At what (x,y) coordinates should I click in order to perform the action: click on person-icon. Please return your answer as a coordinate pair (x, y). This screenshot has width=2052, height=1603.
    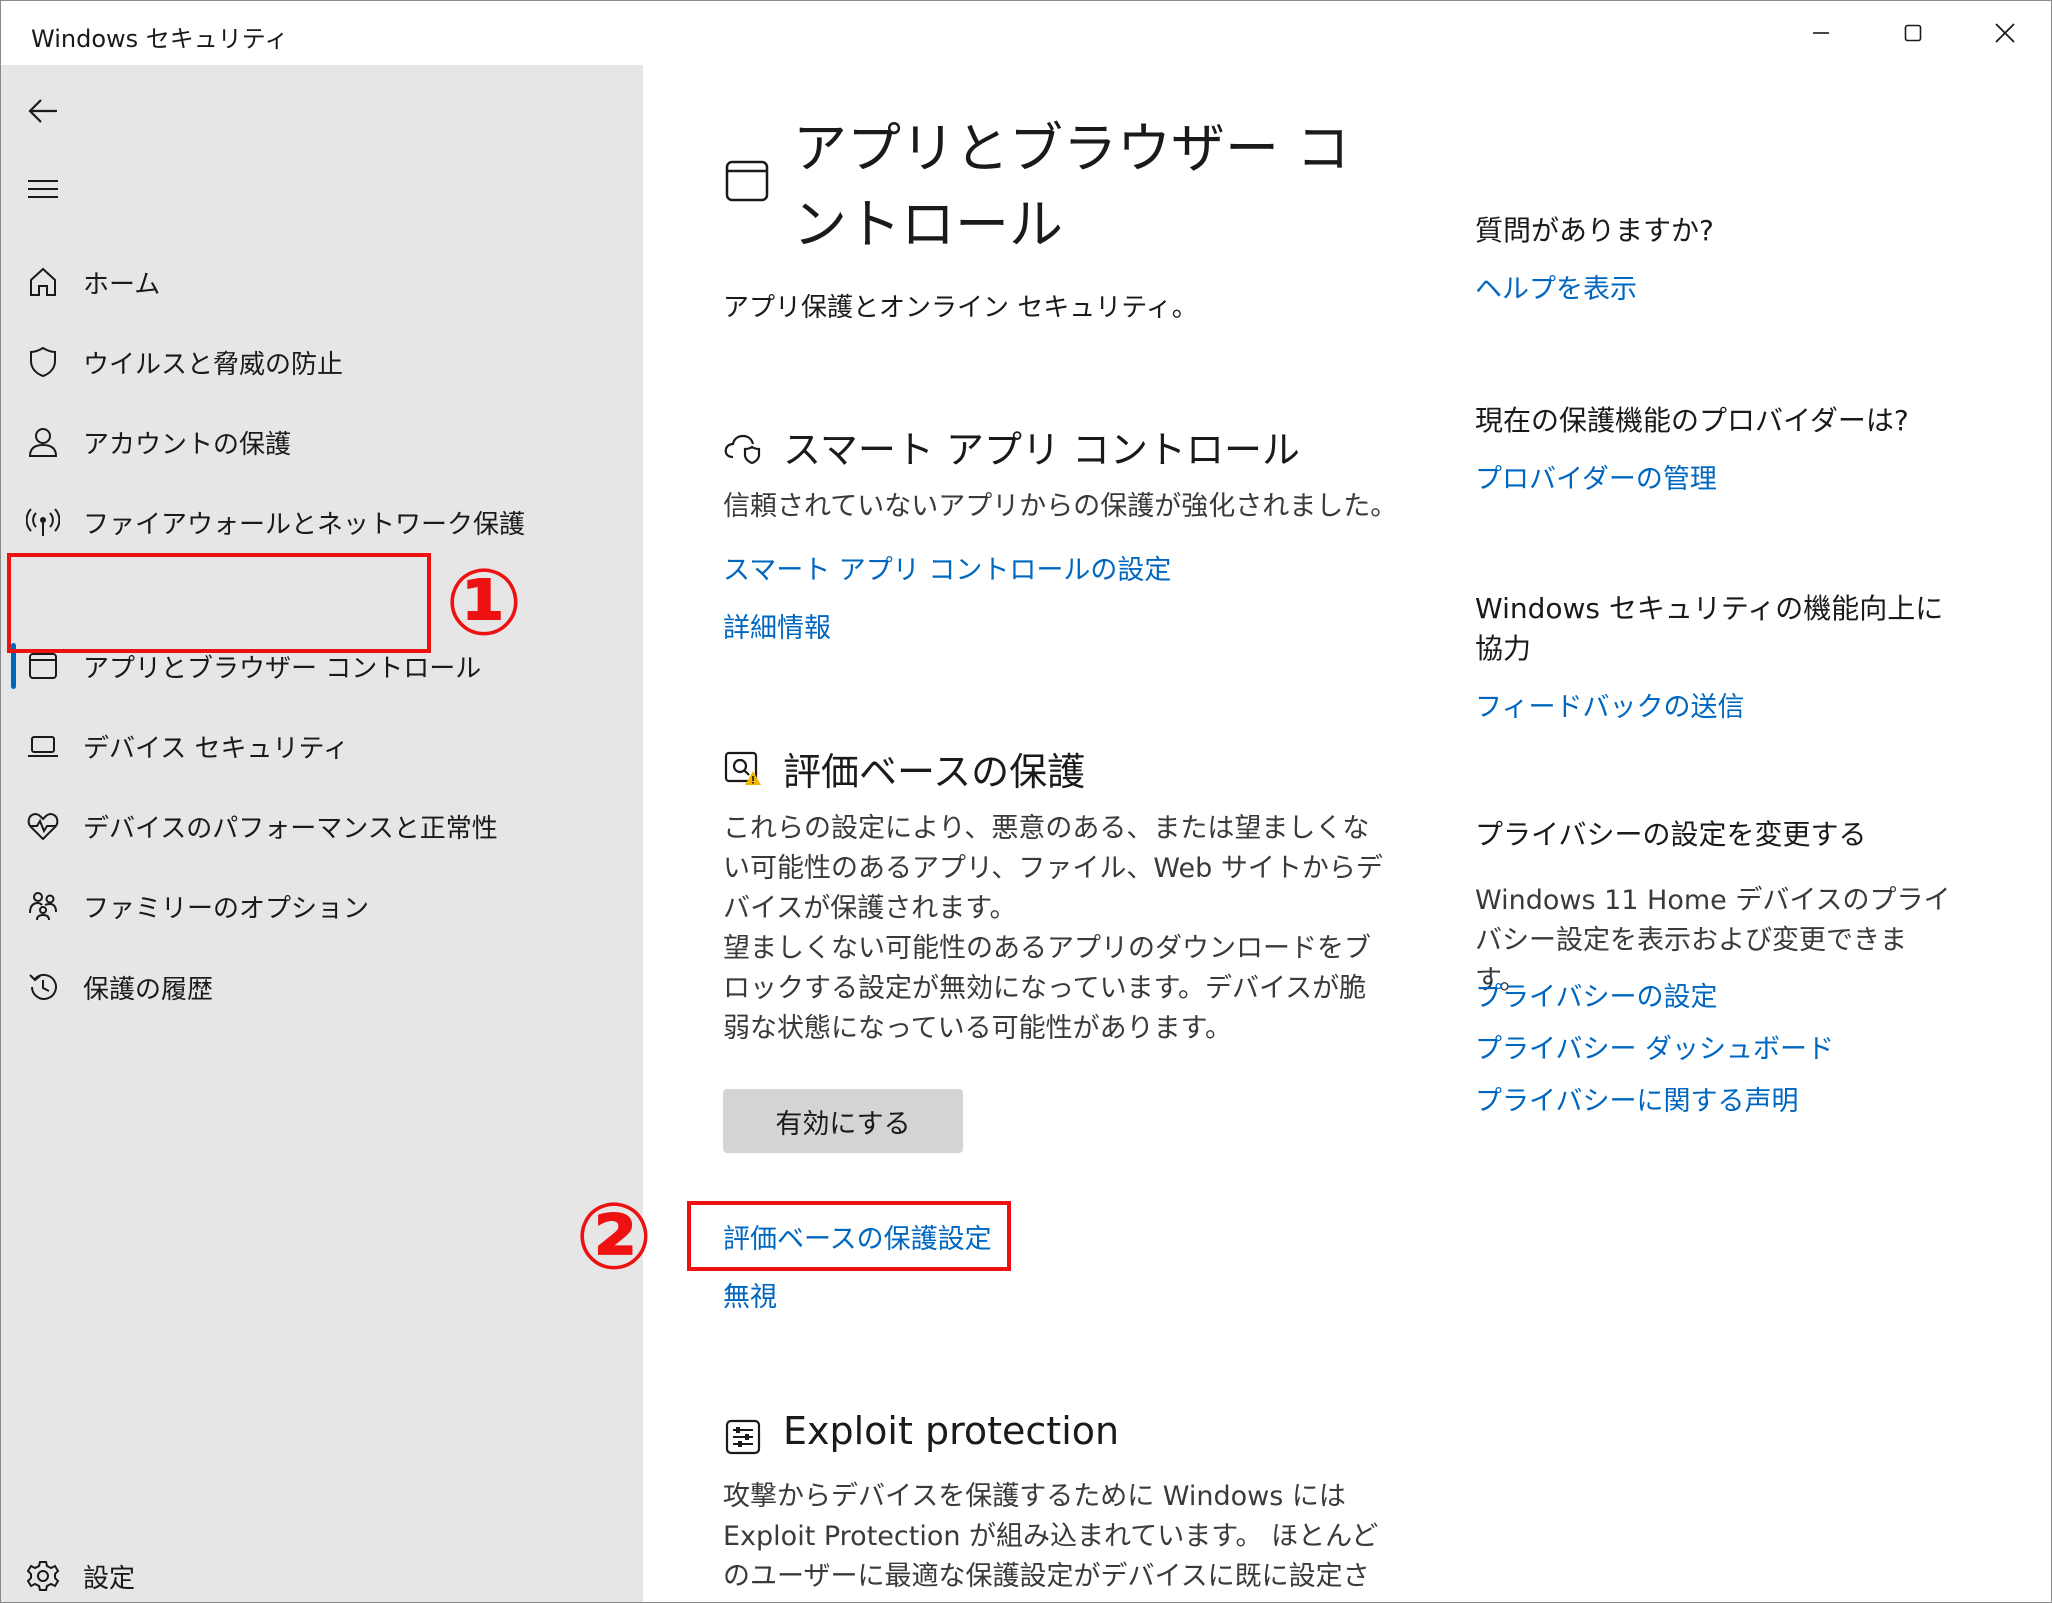
    Looking at the image, I should click on (43, 442).